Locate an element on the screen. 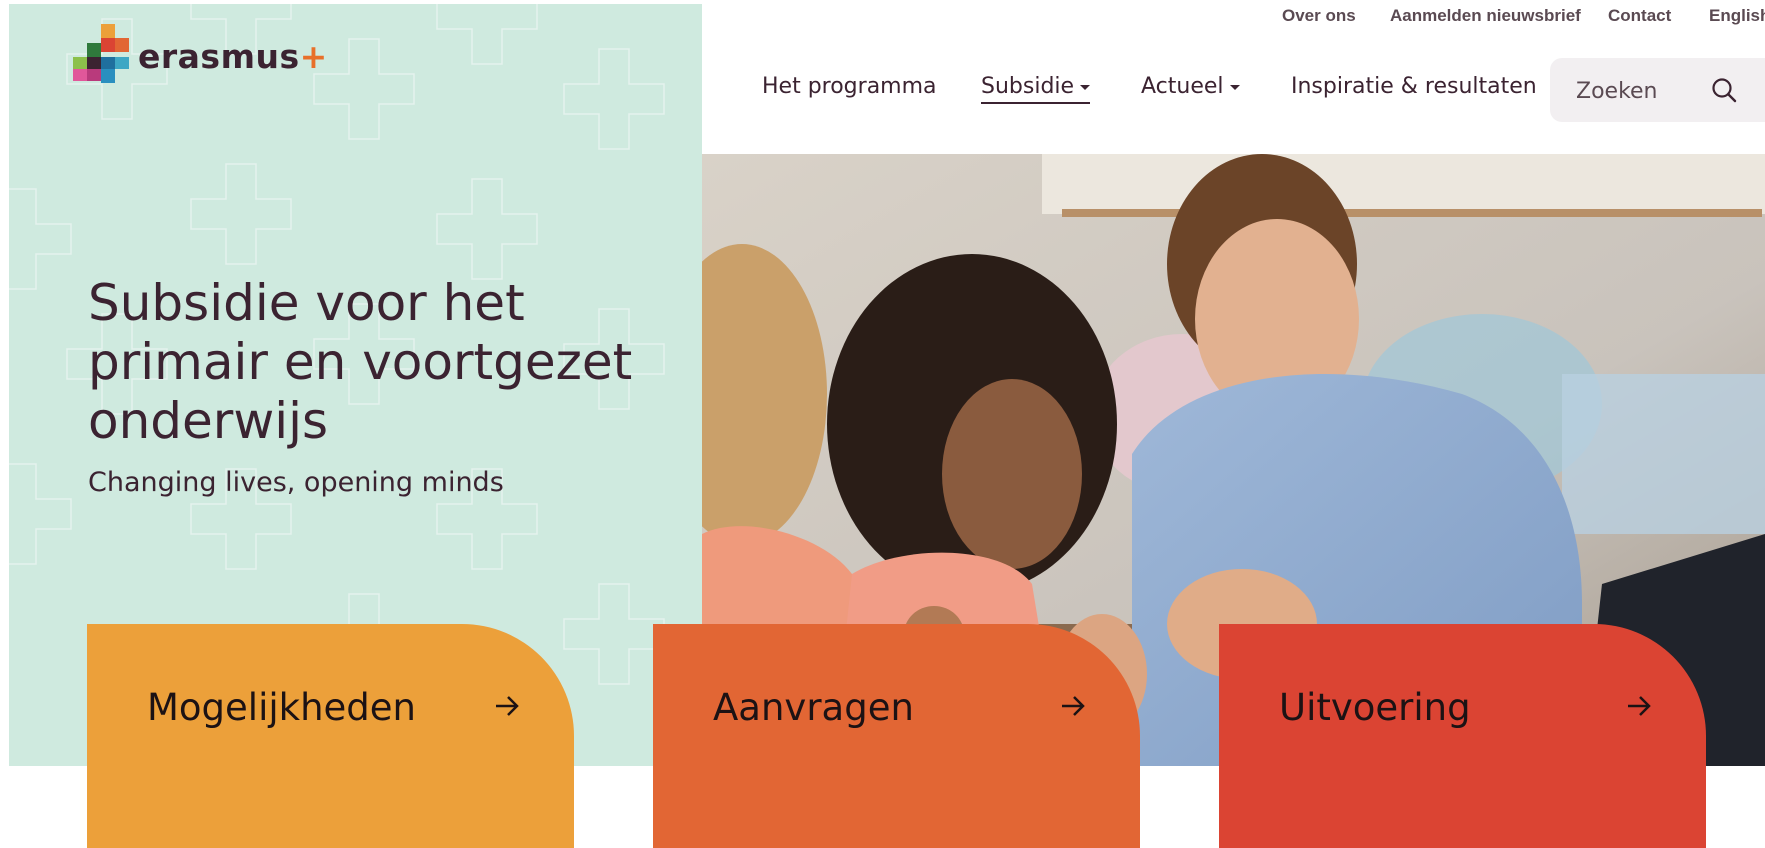  card-aanvragen: Aanvragen is located at coordinates (896, 736).